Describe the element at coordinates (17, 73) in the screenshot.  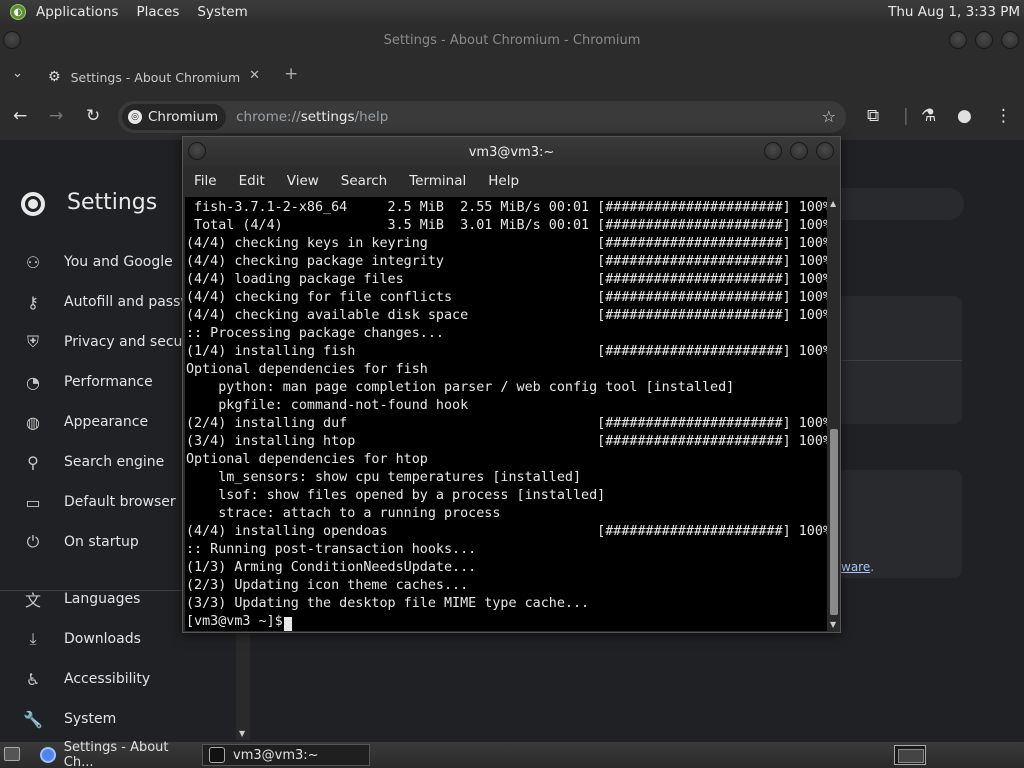
I see `tab-search-chevron-icon: ⌄` at that location.